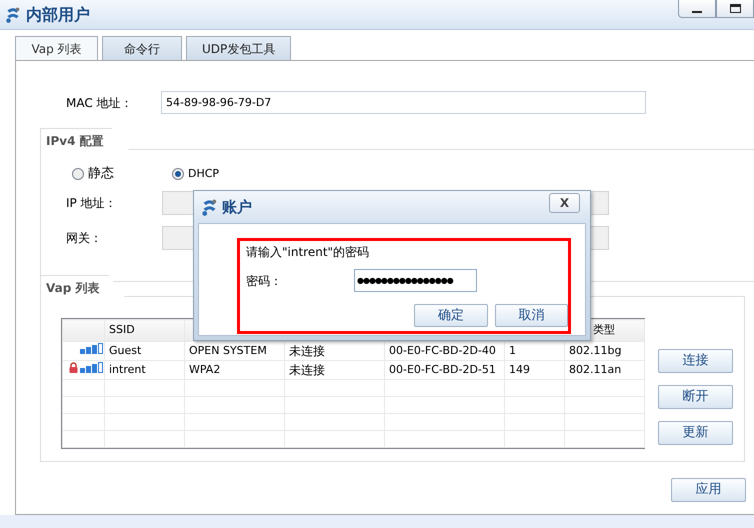 This screenshot has width=754, height=528. What do you see at coordinates (58, 15) in the screenshot?
I see `window-title: 内部用户` at bounding box center [58, 15].